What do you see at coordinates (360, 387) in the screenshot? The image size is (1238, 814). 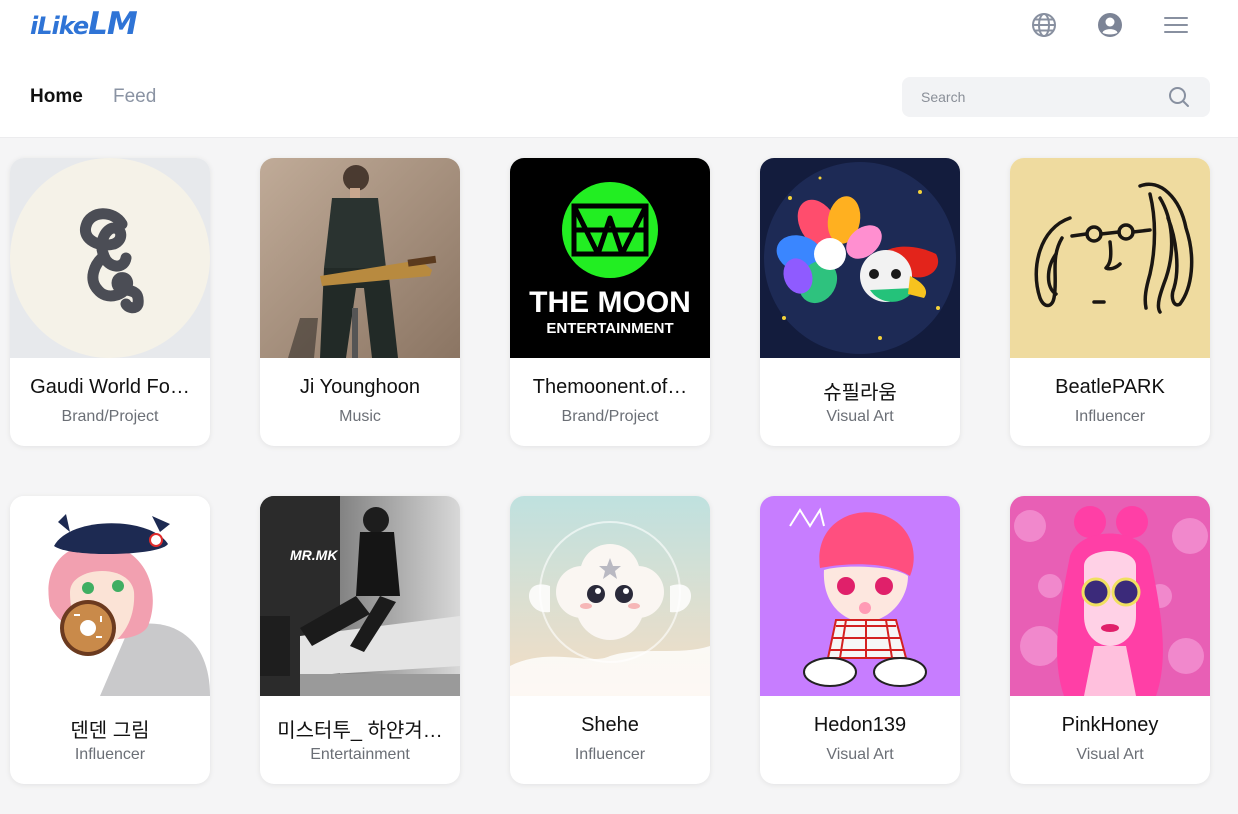 I see `card-name: Ji Younghoon` at bounding box center [360, 387].